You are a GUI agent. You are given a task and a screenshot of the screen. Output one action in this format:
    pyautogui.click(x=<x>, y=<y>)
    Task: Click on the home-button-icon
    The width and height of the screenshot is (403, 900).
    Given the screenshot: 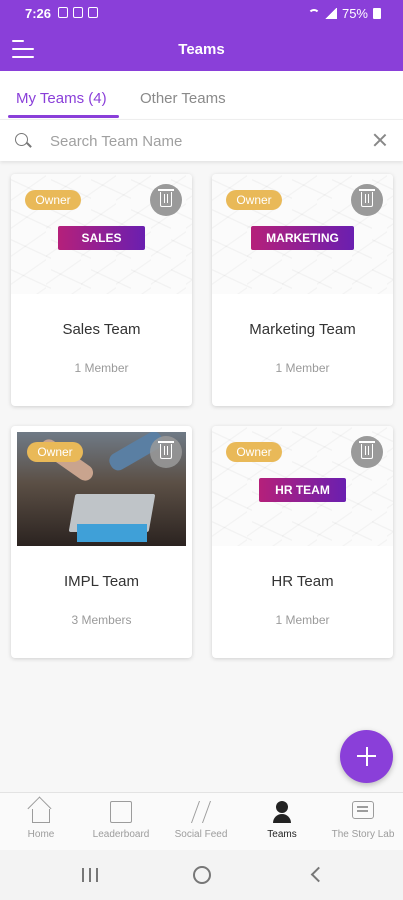 What is the action you would take?
    pyautogui.click(x=202, y=875)
    